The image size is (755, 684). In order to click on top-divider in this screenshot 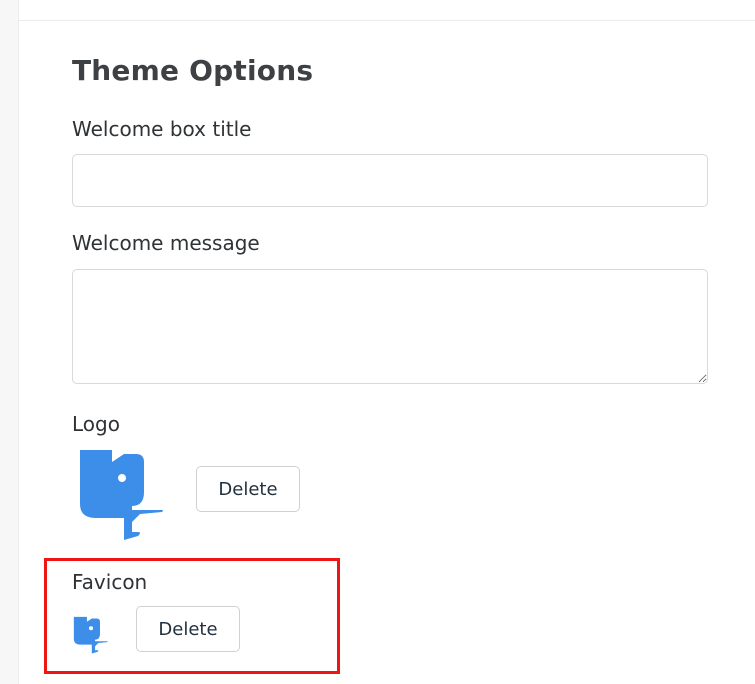, I will do `click(387, 20)`.